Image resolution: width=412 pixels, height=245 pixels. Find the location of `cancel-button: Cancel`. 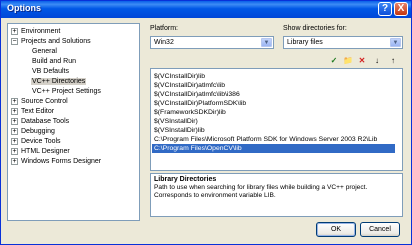

cancel-button: Cancel is located at coordinates (380, 229).